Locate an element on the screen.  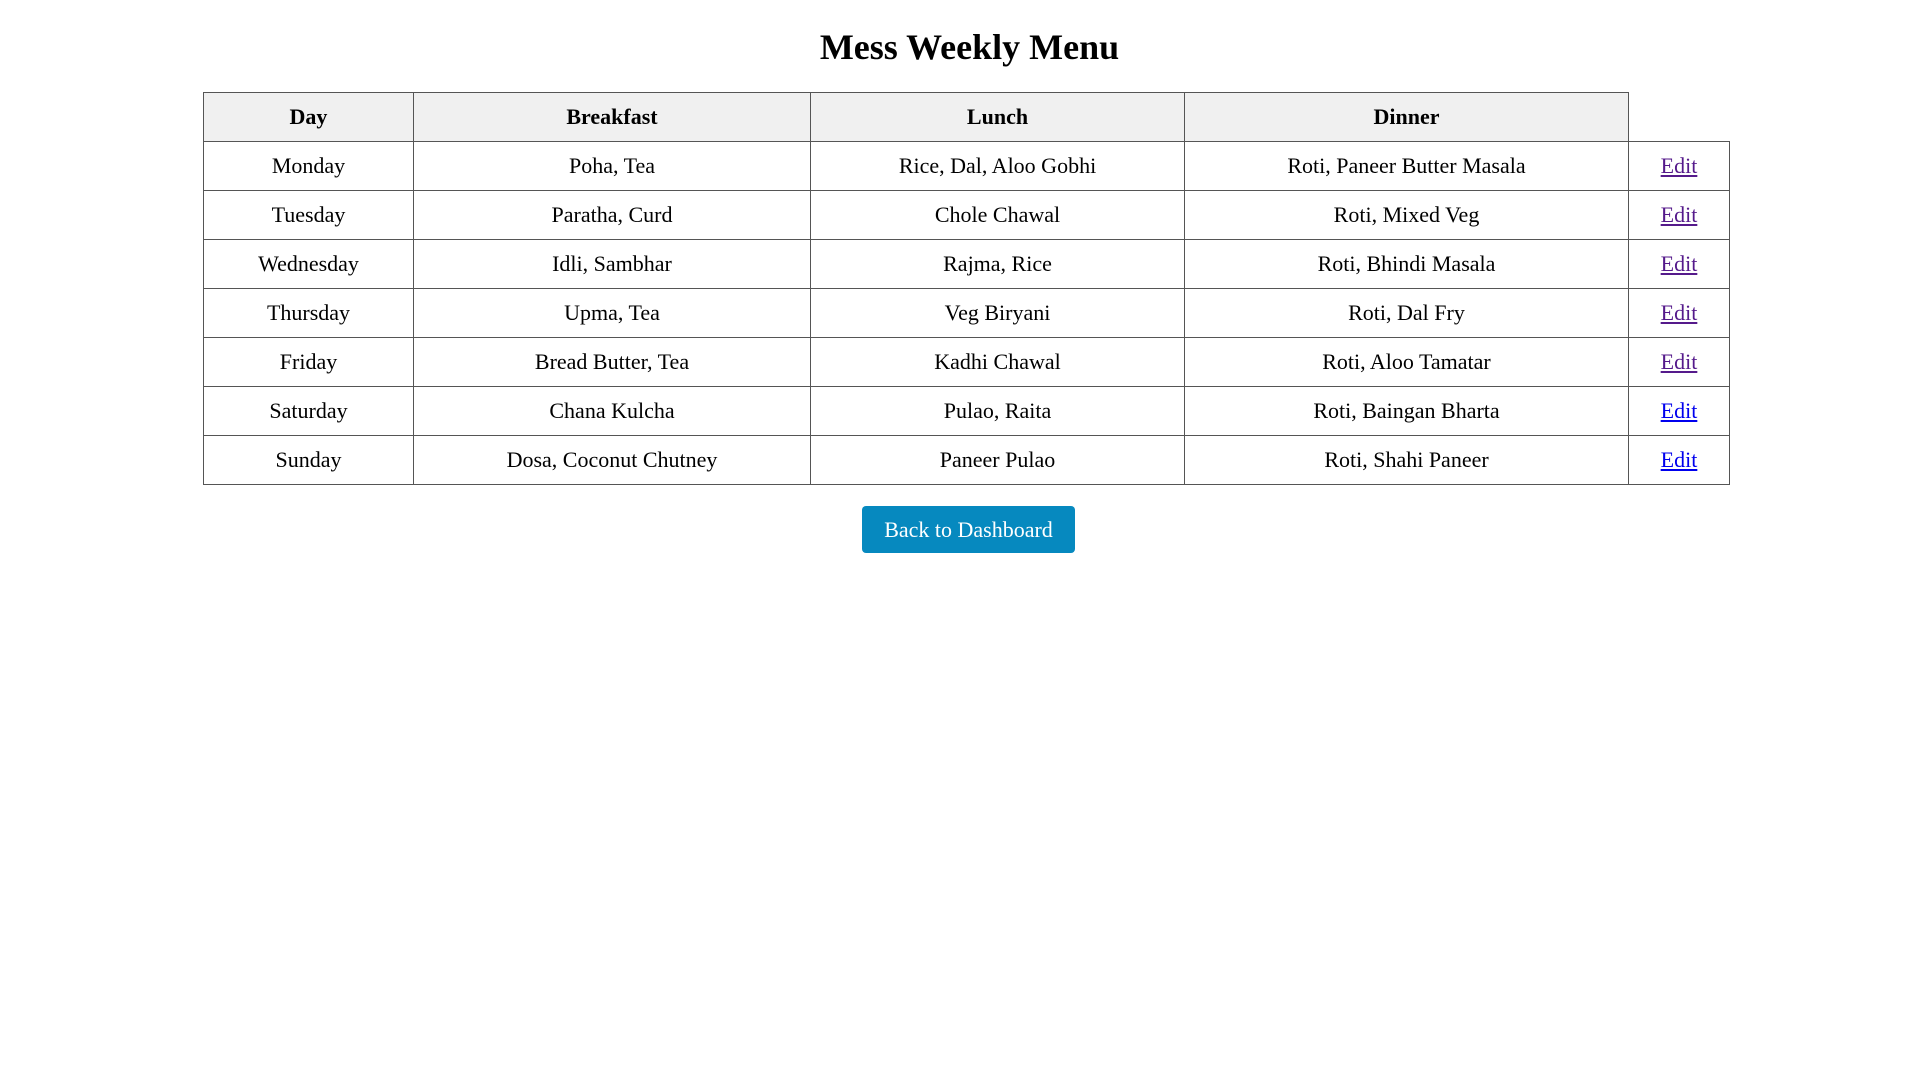
edit-link-wednesday: Edit is located at coordinates (1679, 263).